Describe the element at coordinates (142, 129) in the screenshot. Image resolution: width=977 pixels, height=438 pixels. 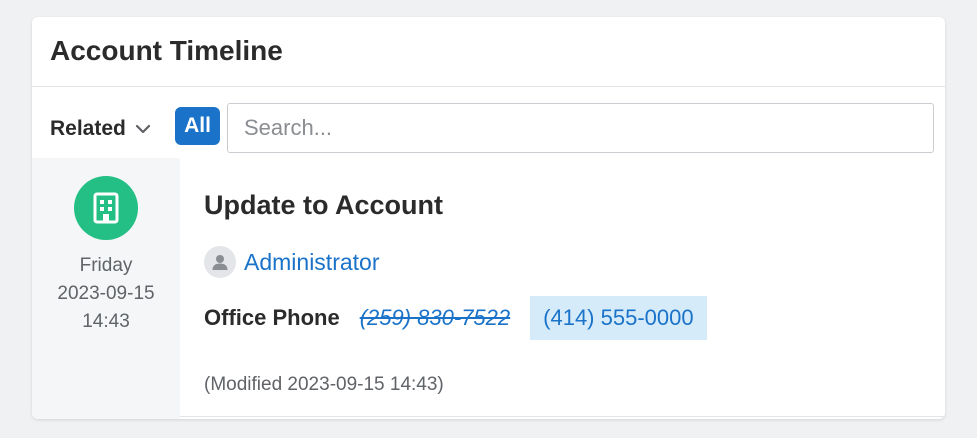
I see `chevron-down-icon` at that location.